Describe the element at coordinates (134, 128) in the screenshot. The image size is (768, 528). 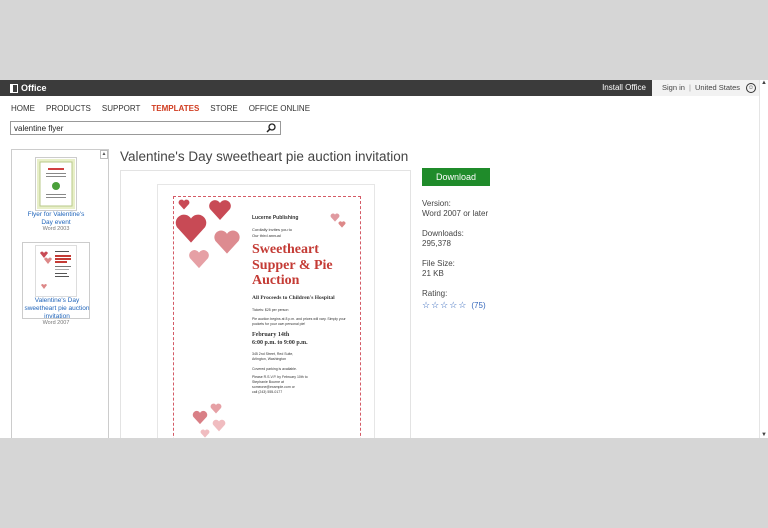
I see `search-input` at that location.